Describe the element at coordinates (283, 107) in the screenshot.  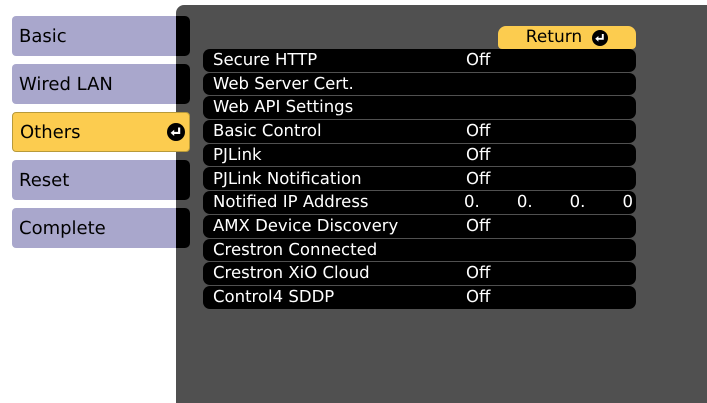
I see `setting-label: Web API Settings` at that location.